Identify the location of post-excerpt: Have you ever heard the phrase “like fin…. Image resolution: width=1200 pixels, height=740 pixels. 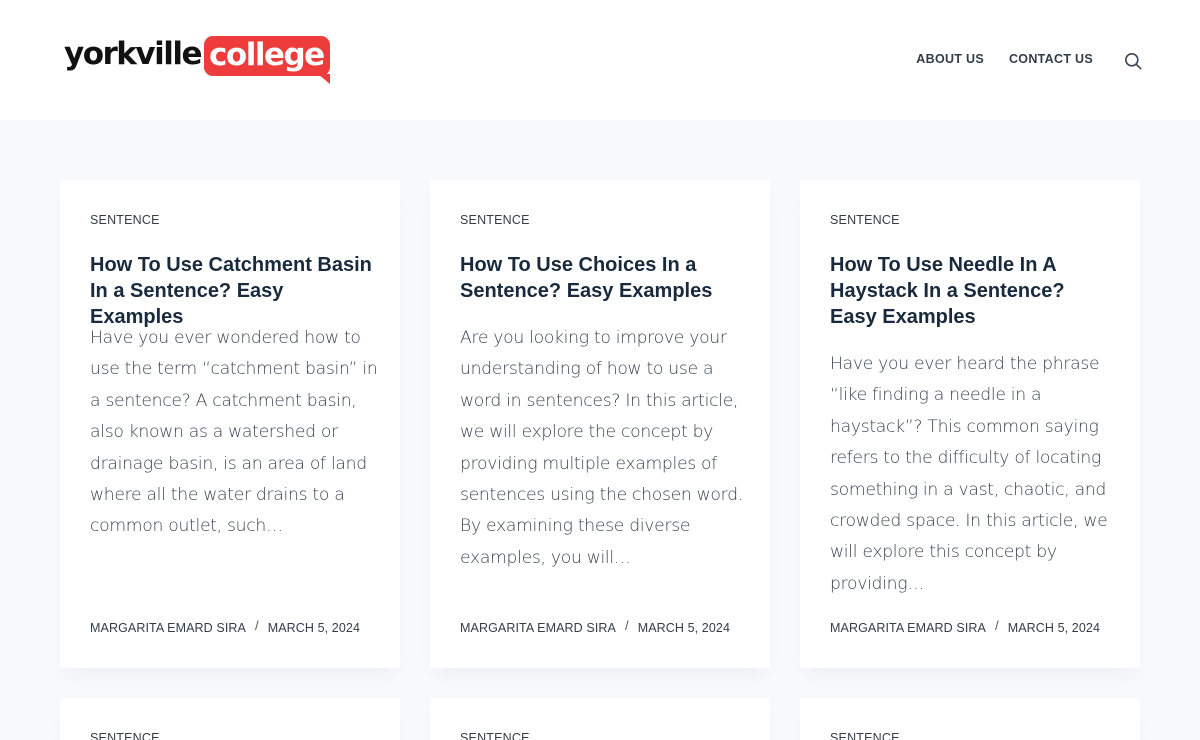
(969, 474).